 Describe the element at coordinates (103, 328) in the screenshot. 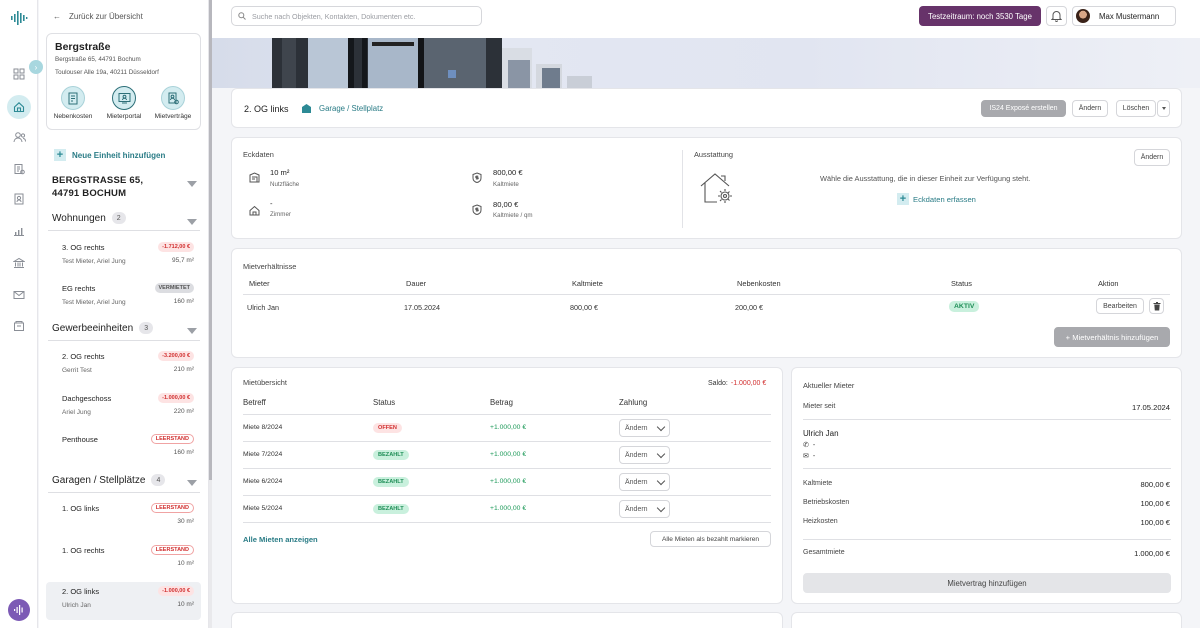

I see `group-gewerbeeinheiten: Gewerbeeinheiten 3` at that location.